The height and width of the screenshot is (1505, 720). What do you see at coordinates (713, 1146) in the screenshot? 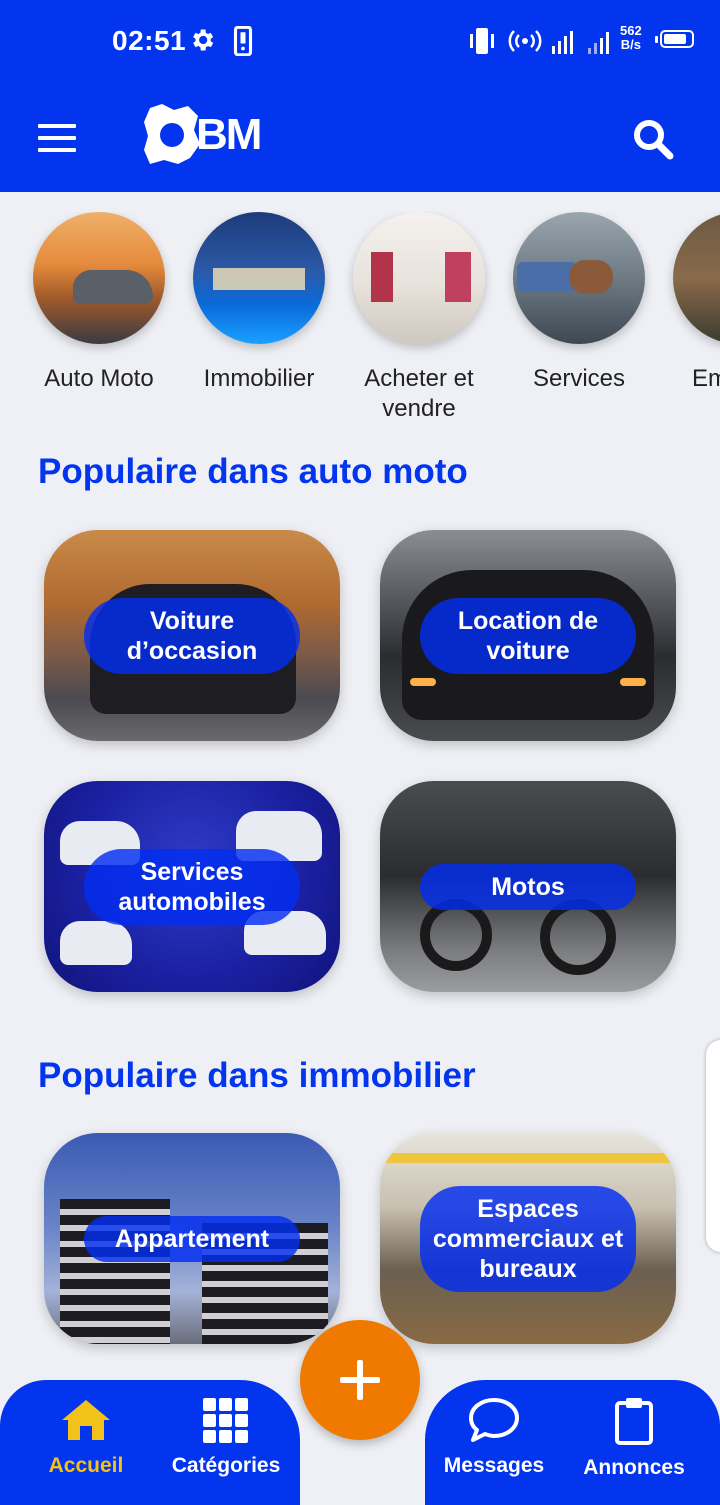
I see `side-drawer-tab` at bounding box center [713, 1146].